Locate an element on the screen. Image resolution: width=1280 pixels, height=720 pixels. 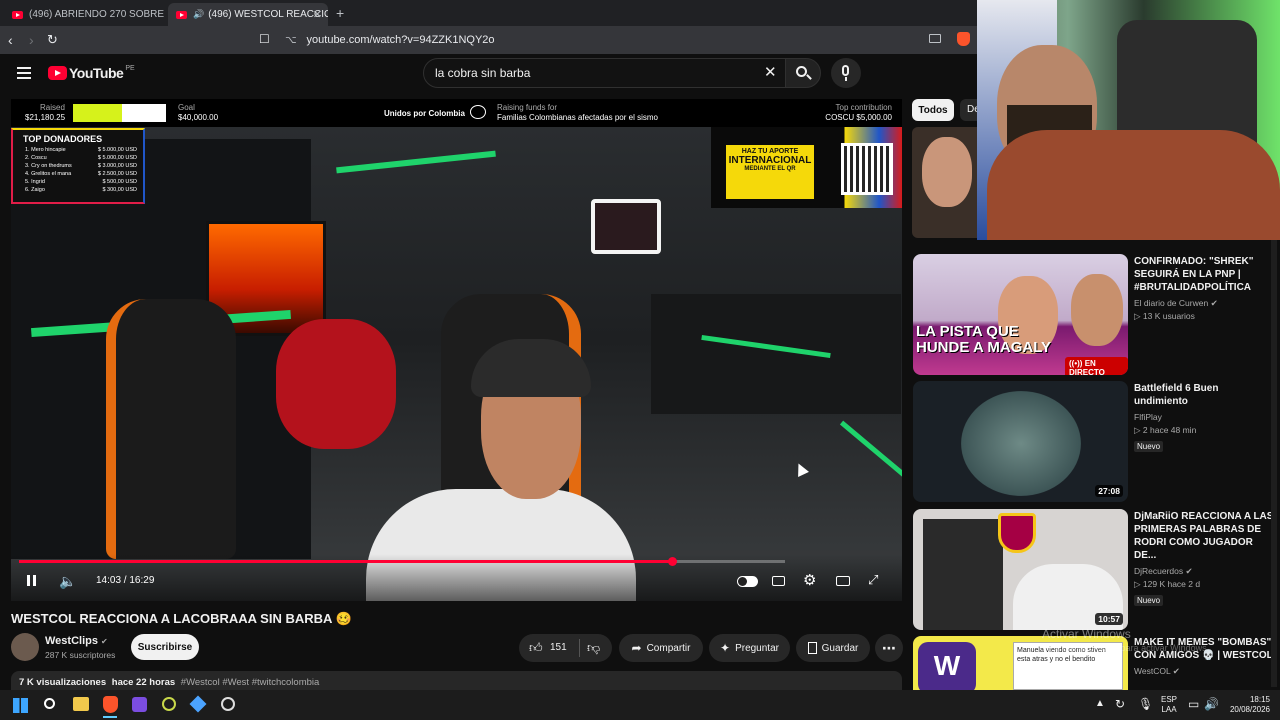
new-badge: Nuevo is located at coordinates (1149, 600).